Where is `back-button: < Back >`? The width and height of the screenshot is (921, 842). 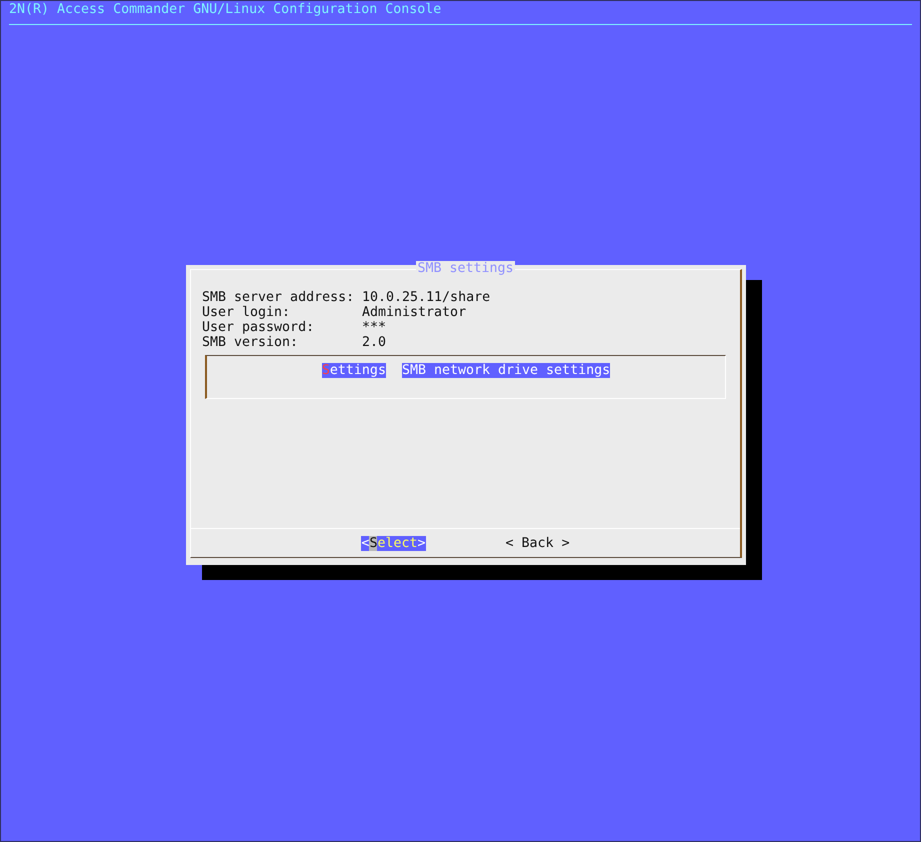 back-button: < Back > is located at coordinates (538, 543).